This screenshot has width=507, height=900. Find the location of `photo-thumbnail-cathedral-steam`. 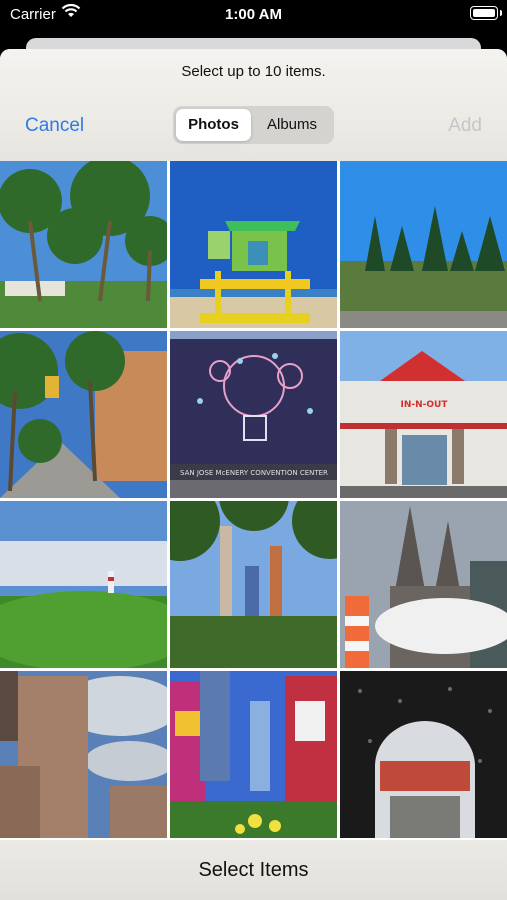

photo-thumbnail-cathedral-steam is located at coordinates (423, 584).